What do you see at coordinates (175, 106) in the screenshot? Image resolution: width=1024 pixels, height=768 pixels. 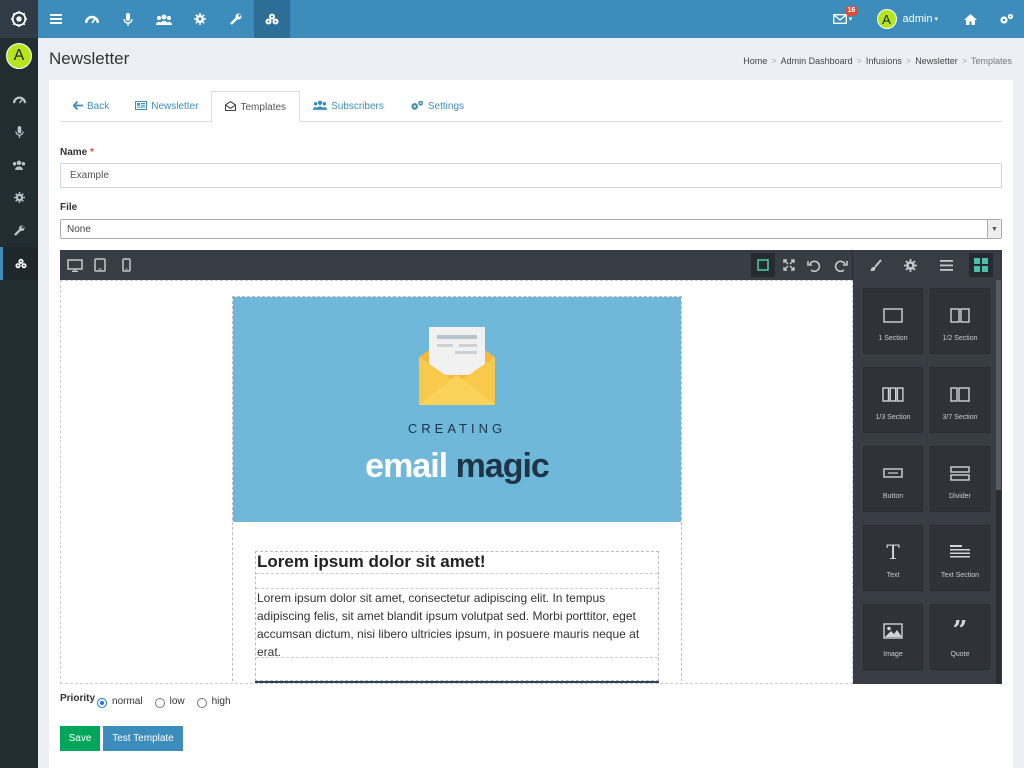 I see `tab-newsletter-label: Newsletter` at bounding box center [175, 106].